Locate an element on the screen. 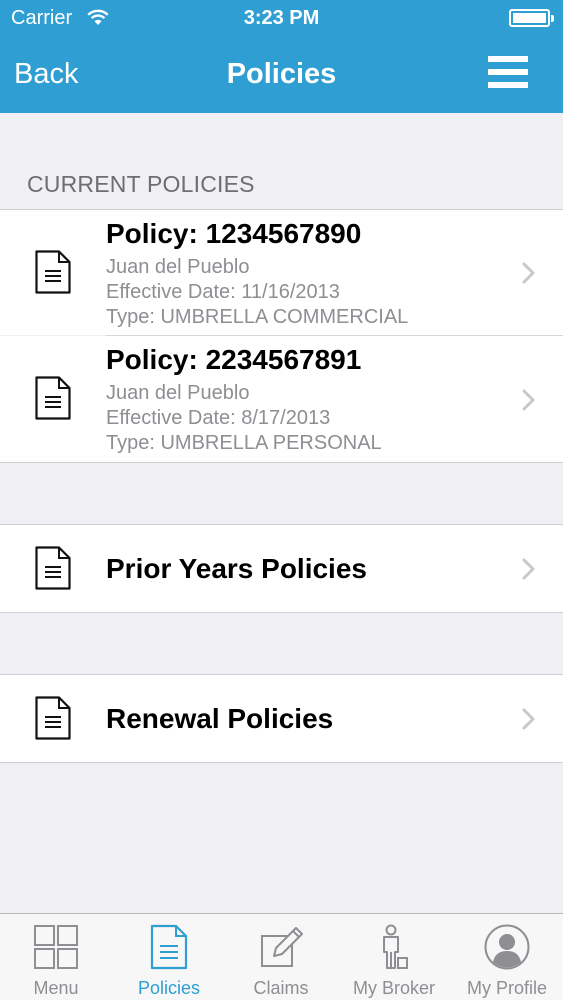  prior-years-policies-row: Prior Years Policies is located at coordinates (281, 568).